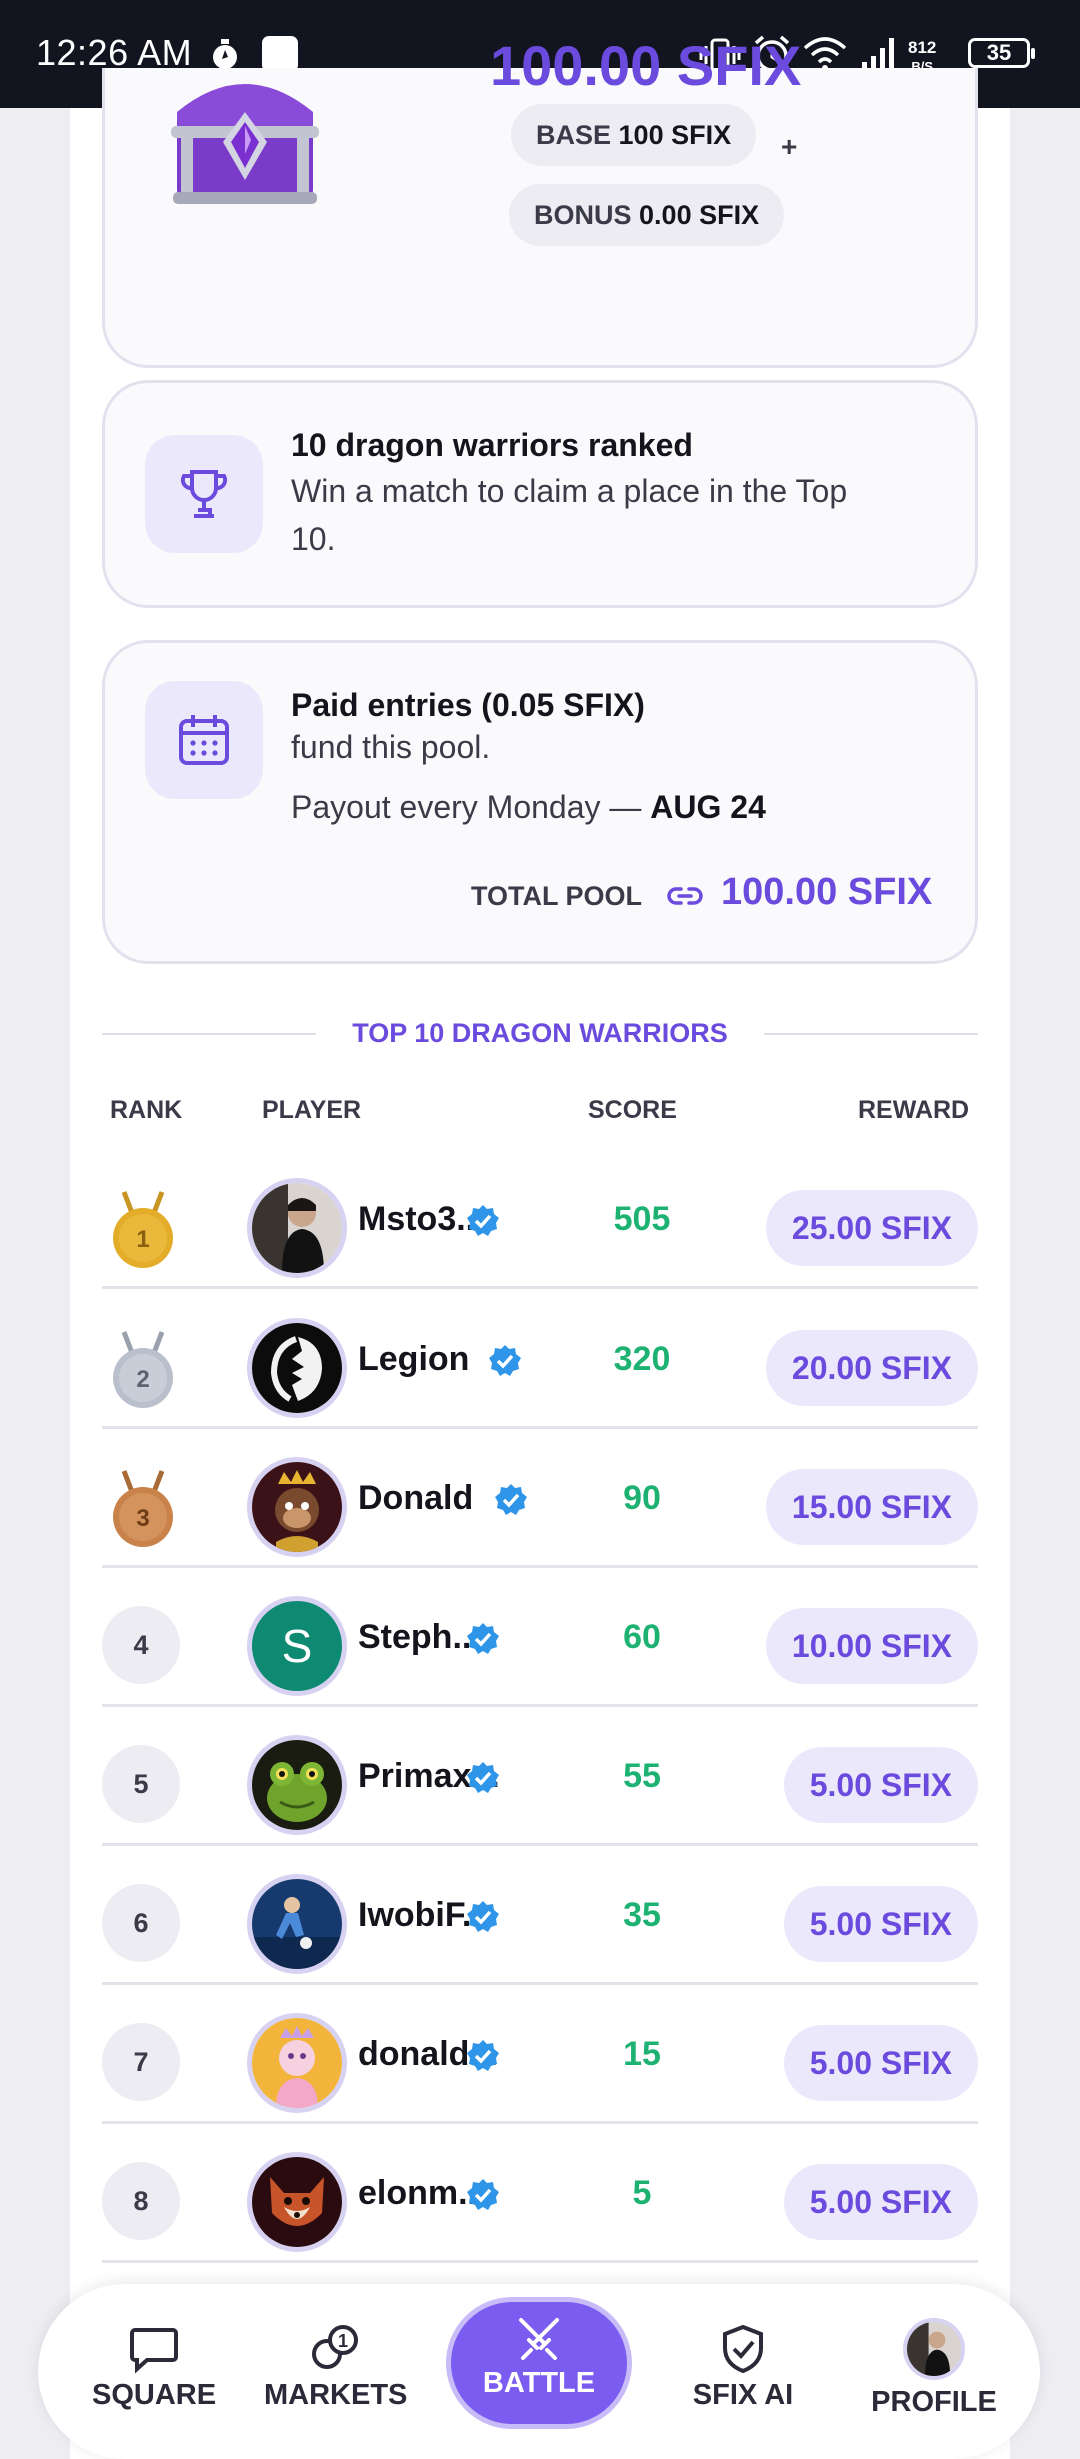 The width and height of the screenshot is (1080, 2459). Describe the element at coordinates (871, 1228) in the screenshot. I see `reward-pill: 25.00 SFIX` at that location.